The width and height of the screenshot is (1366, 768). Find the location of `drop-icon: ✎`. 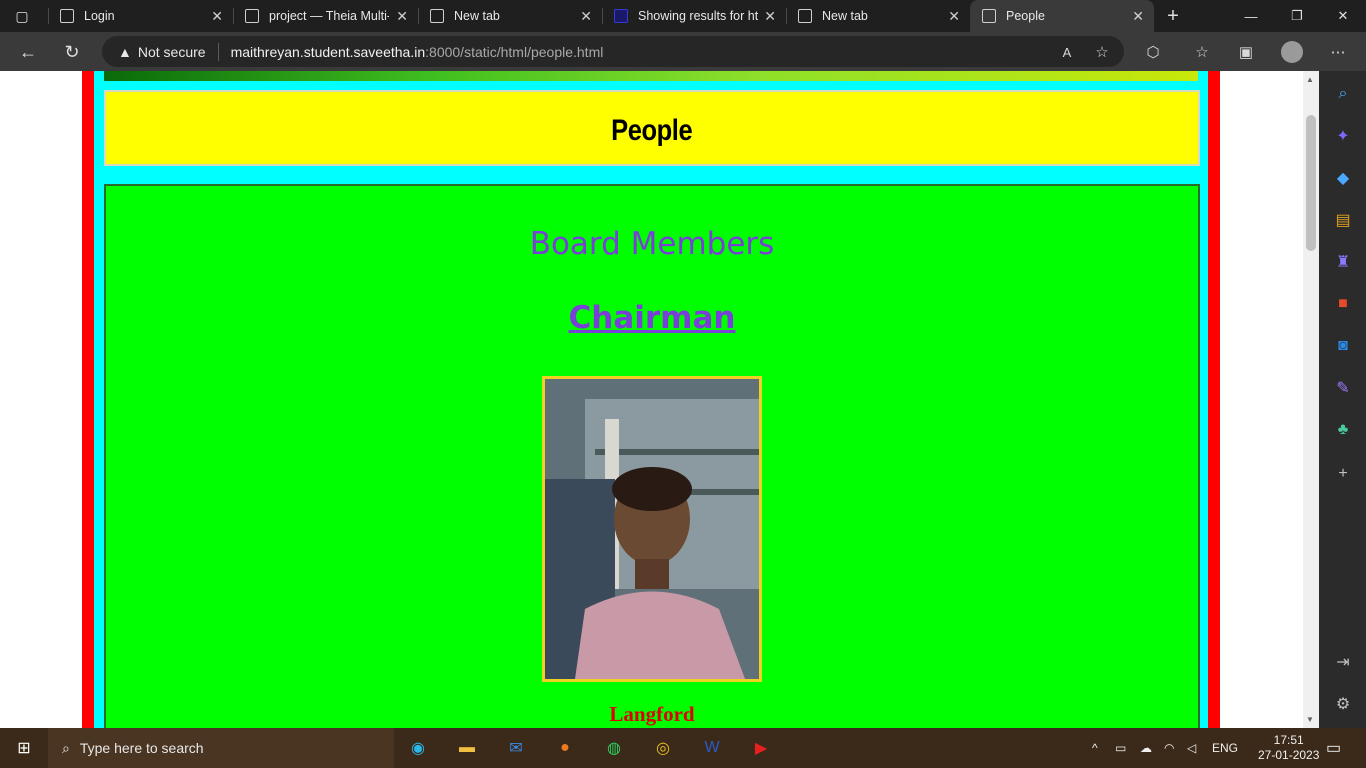

drop-icon: ✎ is located at coordinates (1343, 388).